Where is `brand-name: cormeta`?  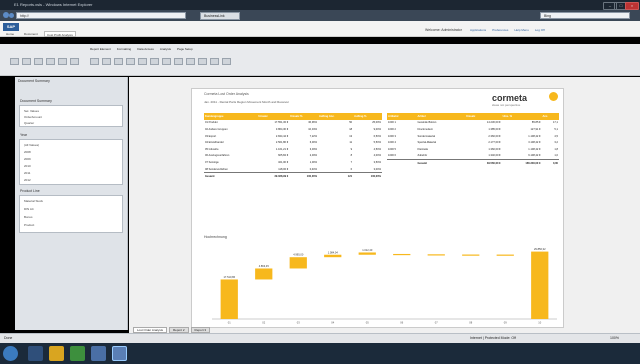 brand-name: cormeta is located at coordinates (510, 98).